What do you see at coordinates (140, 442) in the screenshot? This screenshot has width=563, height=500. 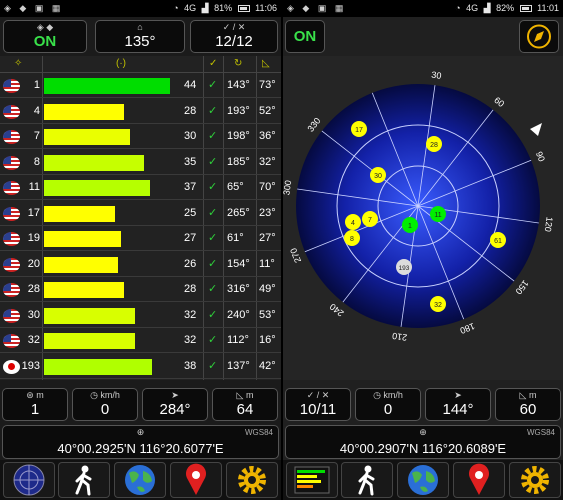 I see `coordinates-box: ⊕ WGS84 40°00.2925'N 116°20.6077'E` at bounding box center [140, 442].